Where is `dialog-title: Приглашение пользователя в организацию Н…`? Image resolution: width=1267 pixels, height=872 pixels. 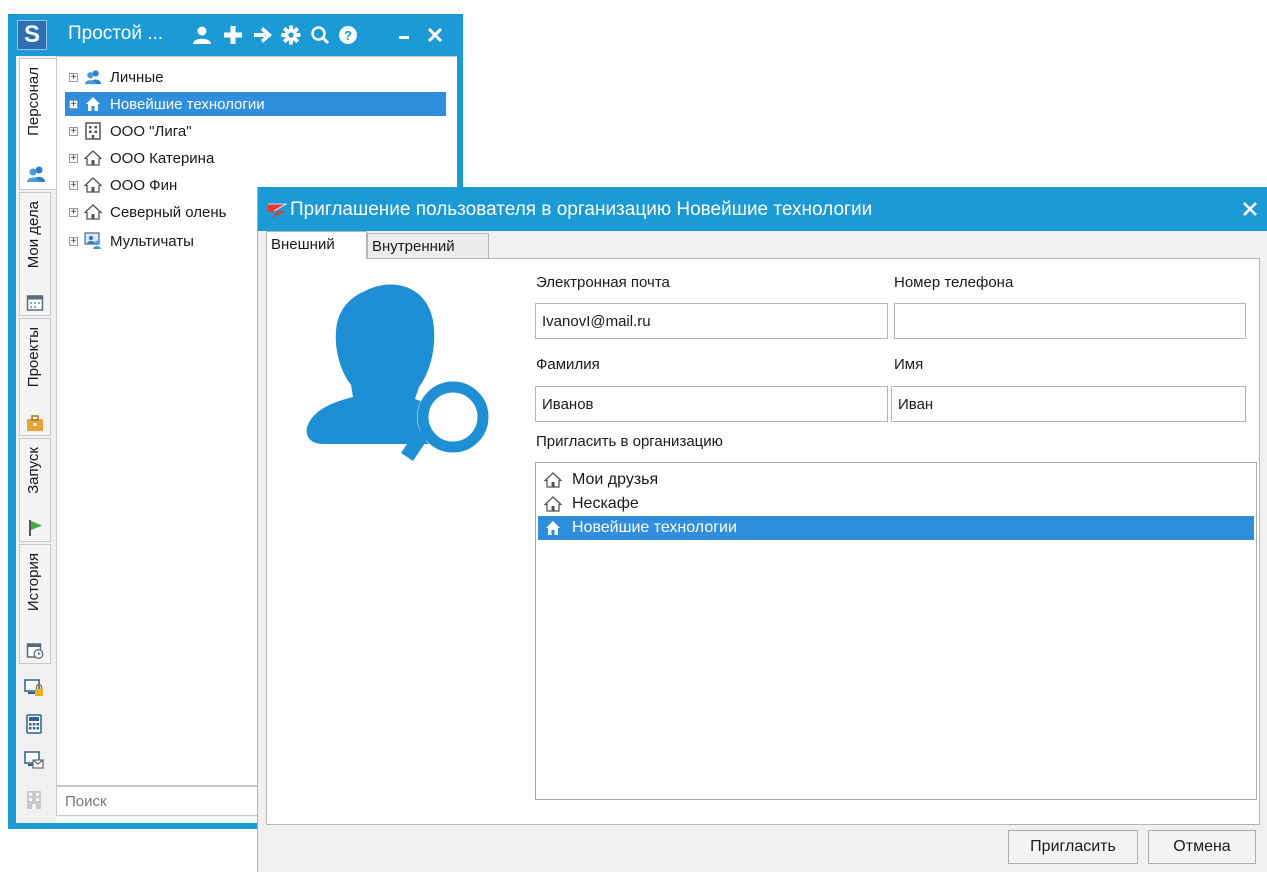
dialog-title: Приглашение пользователя в организацию Н… is located at coordinates (581, 209).